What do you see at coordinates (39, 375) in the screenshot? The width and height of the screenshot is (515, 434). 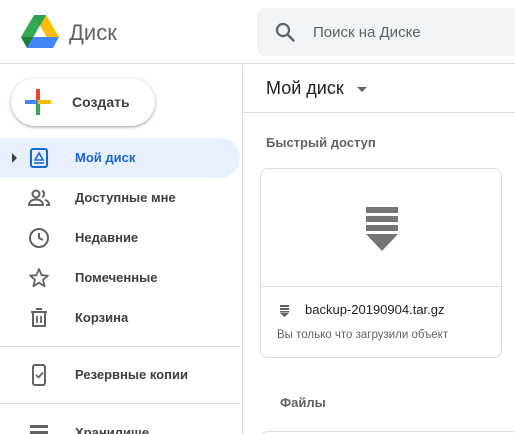 I see `backup-device-icon` at bounding box center [39, 375].